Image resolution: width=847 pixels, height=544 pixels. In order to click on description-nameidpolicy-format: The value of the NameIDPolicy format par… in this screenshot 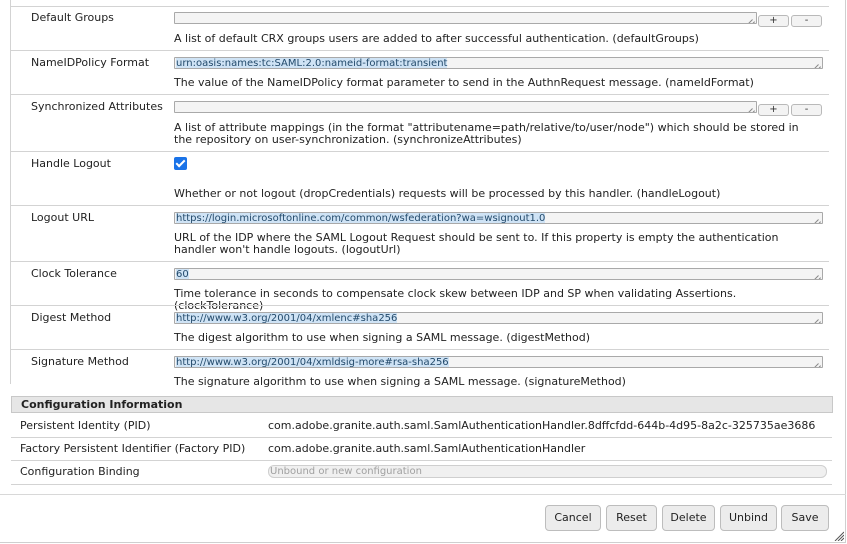, I will do `click(464, 82)`.